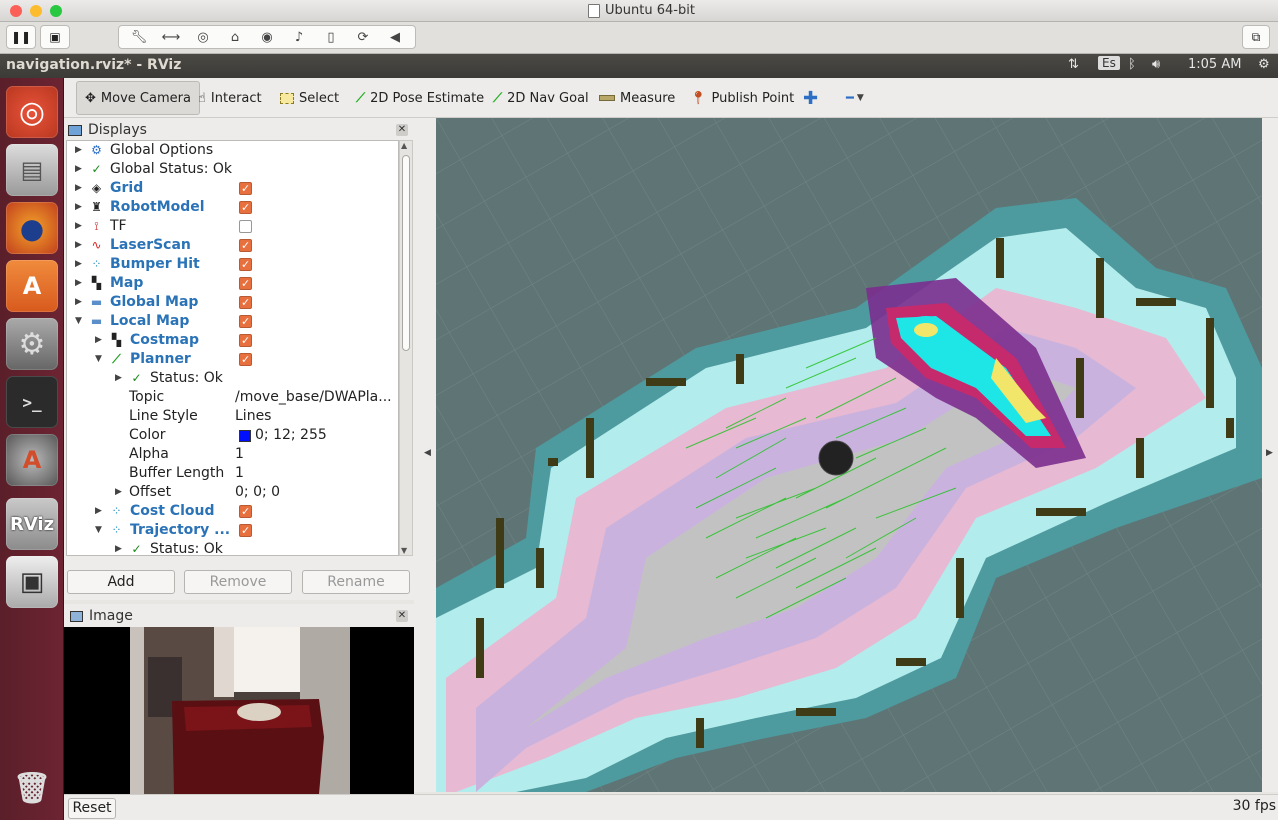  What do you see at coordinates (245, 302) in the screenshot?
I see `global-map-checkbox` at bounding box center [245, 302].